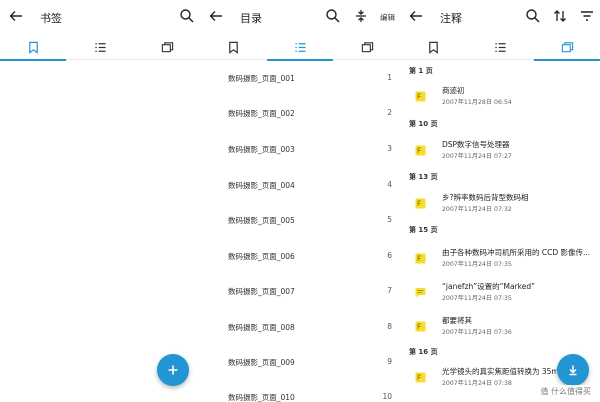  What do you see at coordinates (500, 204) in the screenshot?
I see `annotation-item: 乡?辨率数码后背型数码相 2007年11月24日 07:32` at bounding box center [500, 204].